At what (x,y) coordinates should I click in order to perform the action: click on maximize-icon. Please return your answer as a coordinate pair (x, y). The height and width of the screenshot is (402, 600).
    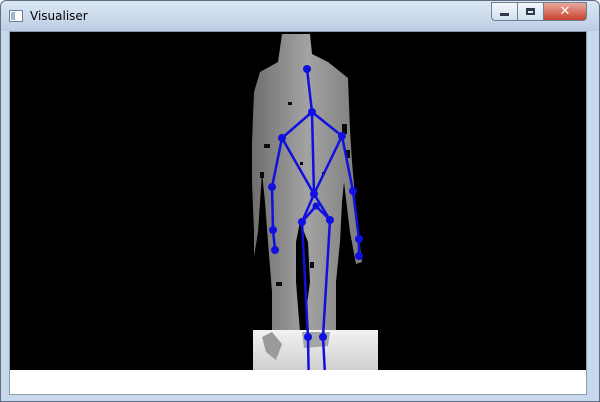
    Looking at the image, I should click on (530, 11).